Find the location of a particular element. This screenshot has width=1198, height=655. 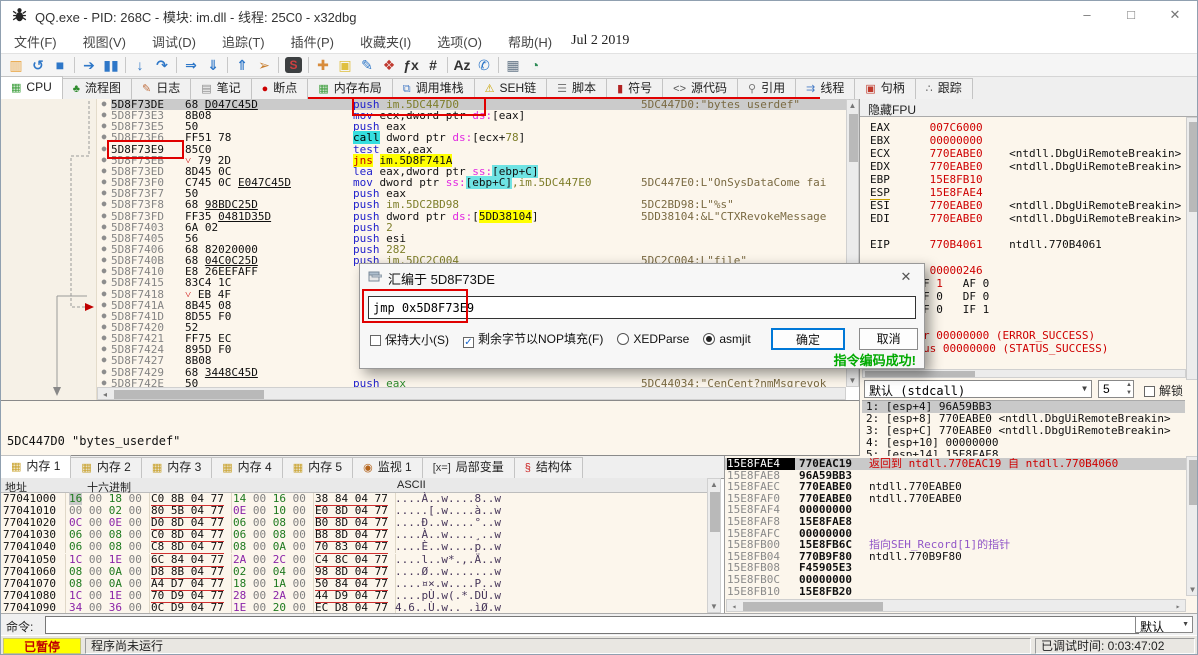

menu-item: 文件(F) is located at coordinates (35, 41).